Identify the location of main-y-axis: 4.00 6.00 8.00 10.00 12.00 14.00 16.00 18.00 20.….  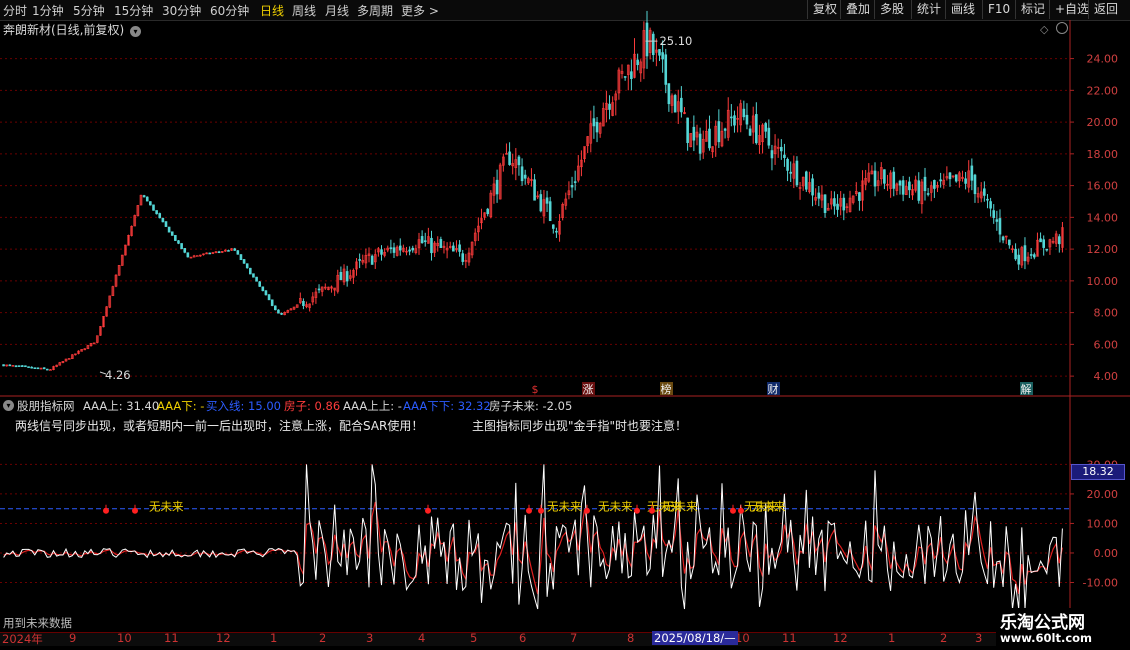
(1094, 218).